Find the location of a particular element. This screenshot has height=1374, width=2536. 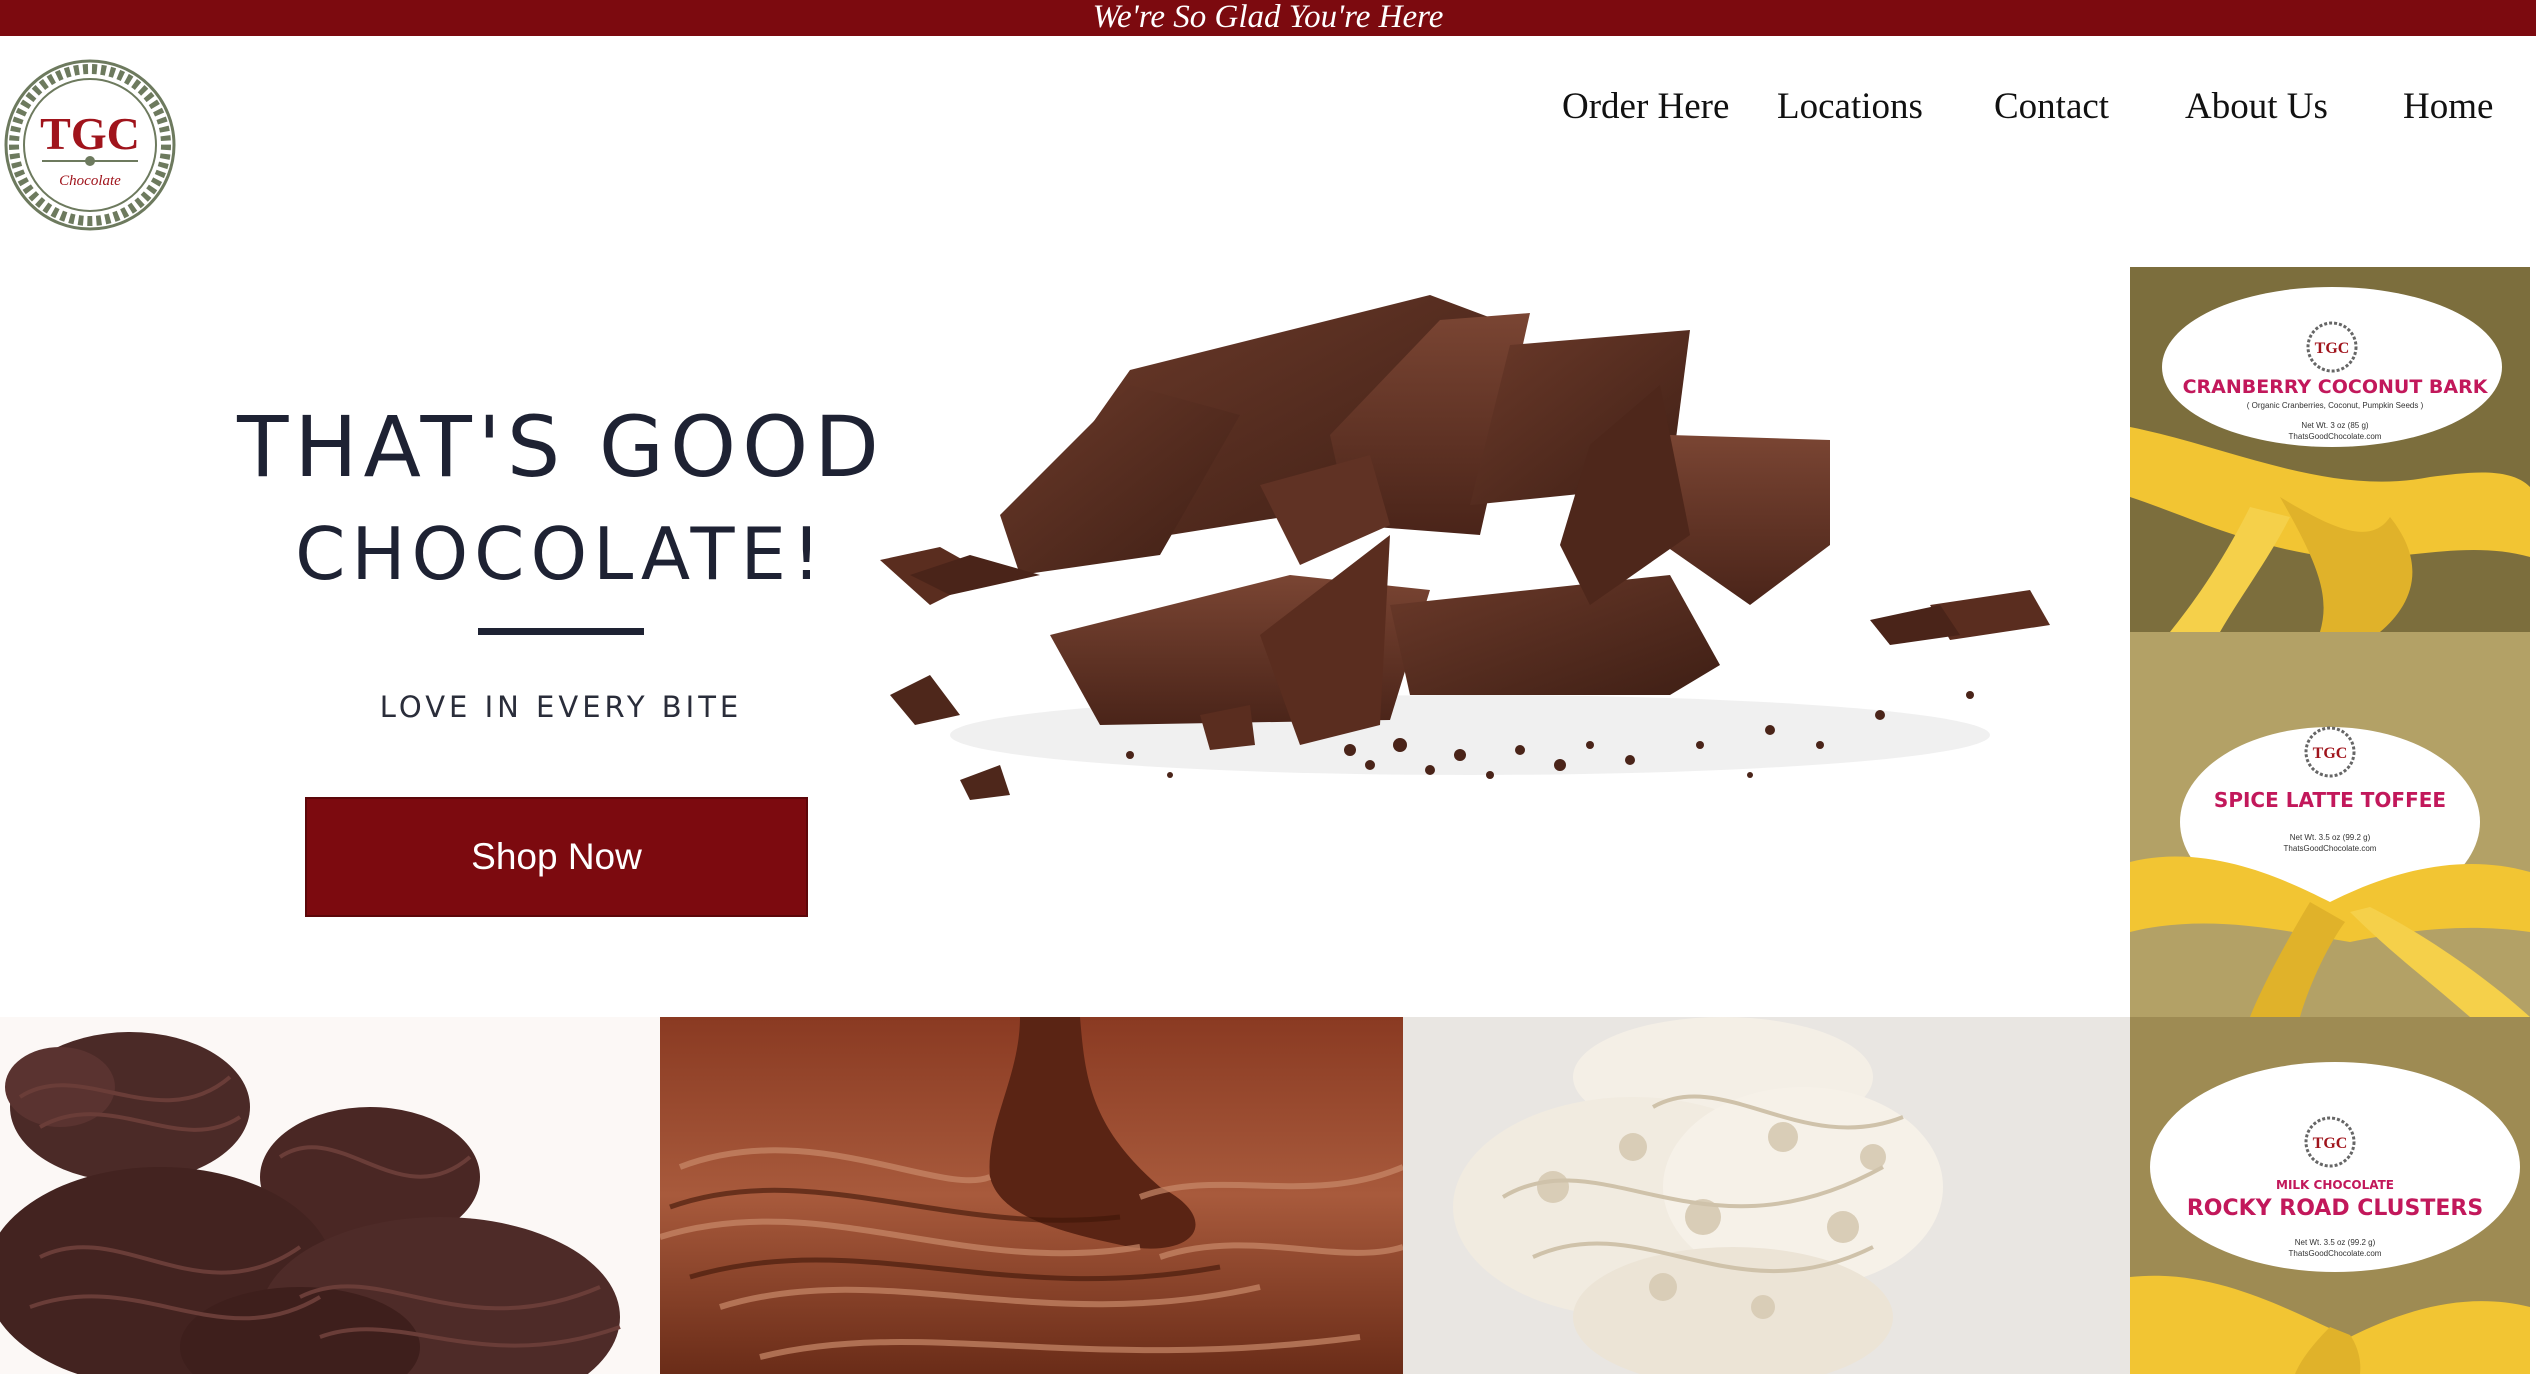

shop-now-button: Shop Now is located at coordinates (556, 857).